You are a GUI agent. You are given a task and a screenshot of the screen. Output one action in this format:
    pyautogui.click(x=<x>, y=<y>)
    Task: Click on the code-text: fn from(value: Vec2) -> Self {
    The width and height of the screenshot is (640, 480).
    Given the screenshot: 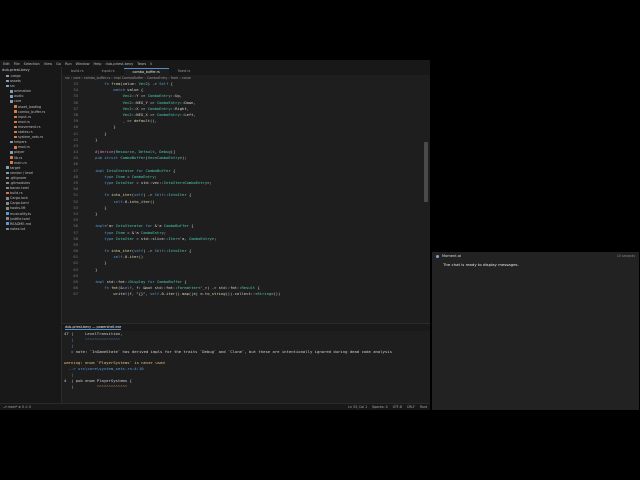 What is the action you would take?
    pyautogui.click(x=138, y=83)
    